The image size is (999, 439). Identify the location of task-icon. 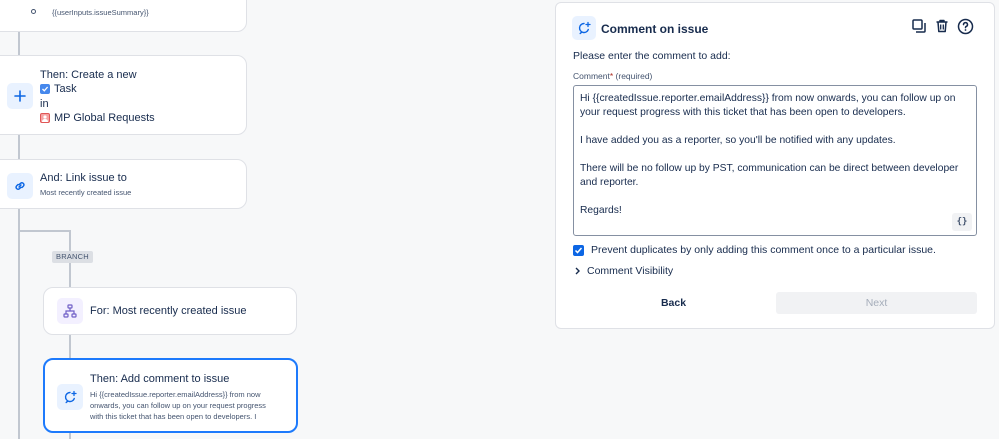
(45, 89).